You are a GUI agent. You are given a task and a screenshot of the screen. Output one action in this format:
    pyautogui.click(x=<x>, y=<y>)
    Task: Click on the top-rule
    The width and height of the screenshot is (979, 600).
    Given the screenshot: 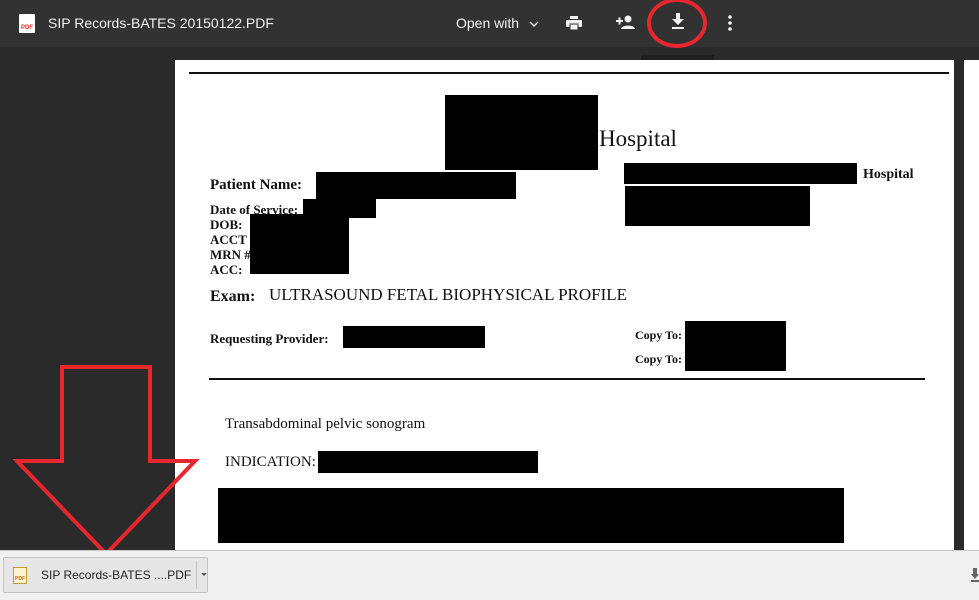 What is the action you would take?
    pyautogui.click(x=569, y=73)
    